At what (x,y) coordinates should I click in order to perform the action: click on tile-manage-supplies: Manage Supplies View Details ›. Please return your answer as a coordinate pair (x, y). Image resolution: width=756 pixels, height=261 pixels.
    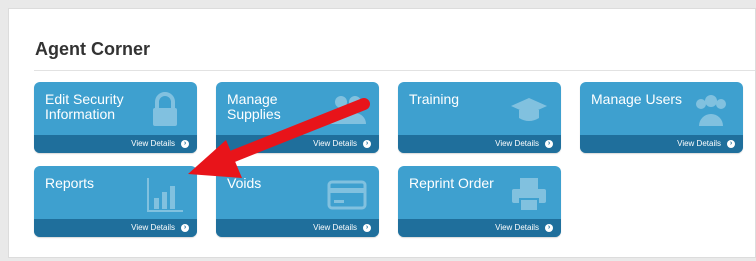
    Looking at the image, I should click on (297, 117).